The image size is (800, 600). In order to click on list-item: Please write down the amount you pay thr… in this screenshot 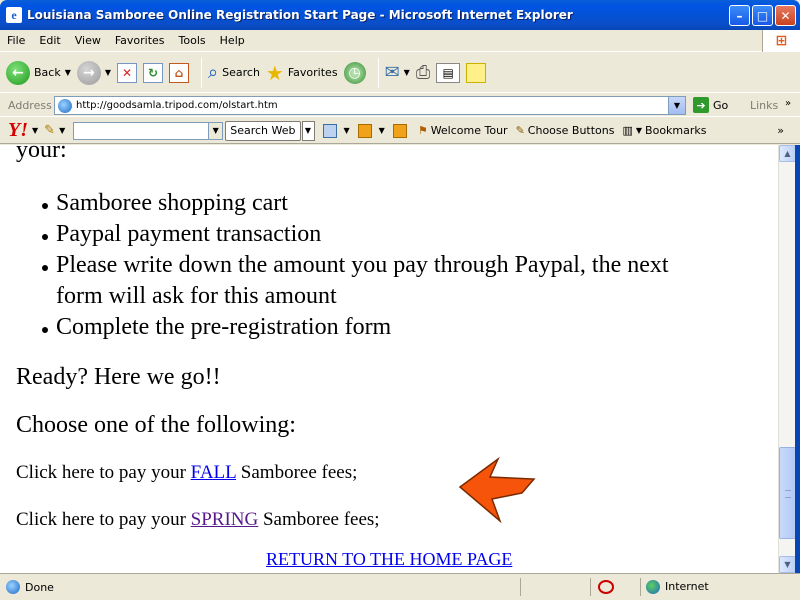, I will do `click(369, 281)`.